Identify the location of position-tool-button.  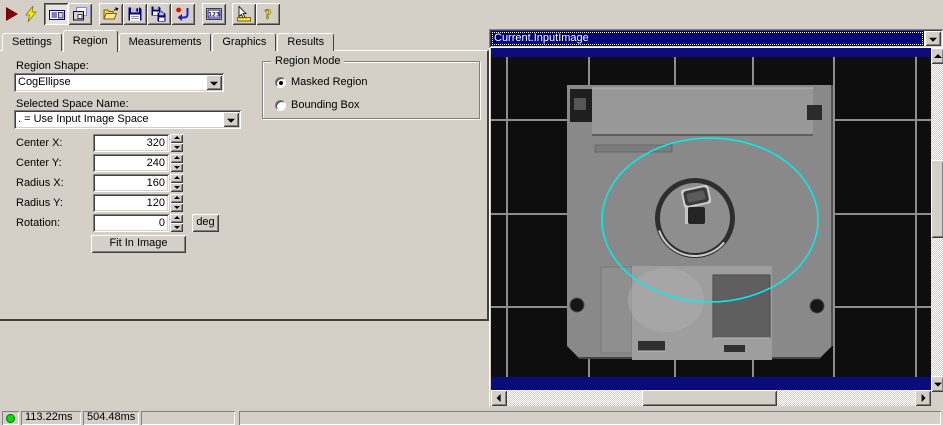
(244, 14).